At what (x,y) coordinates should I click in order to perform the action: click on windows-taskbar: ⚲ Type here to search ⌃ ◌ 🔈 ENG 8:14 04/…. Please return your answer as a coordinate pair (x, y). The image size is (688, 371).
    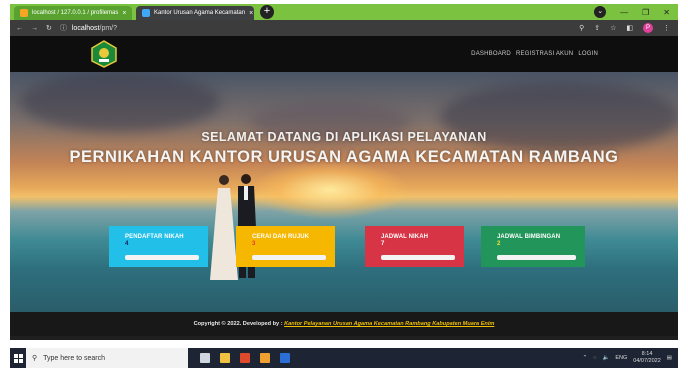
    Looking at the image, I should click on (344, 358).